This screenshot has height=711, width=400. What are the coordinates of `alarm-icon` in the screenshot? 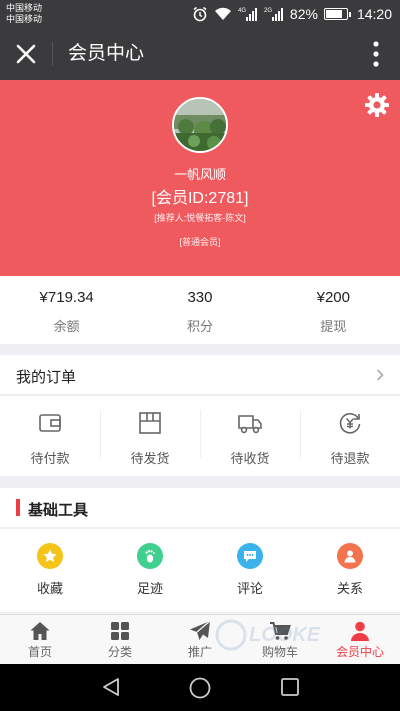 It's located at (200, 14).